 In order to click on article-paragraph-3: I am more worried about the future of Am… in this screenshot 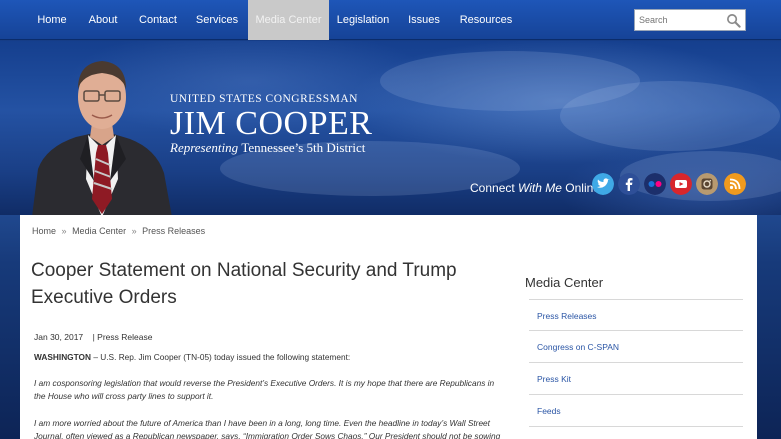, I will do `click(267, 428)`.